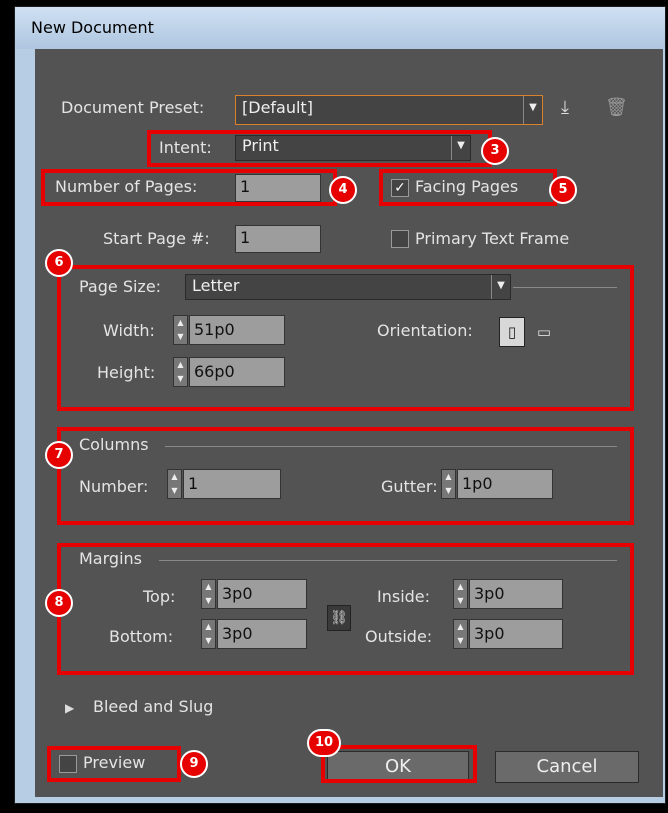  Describe the element at coordinates (153, 706) in the screenshot. I see `bleed-and-slug-toggle: Bleed and Slug` at that location.